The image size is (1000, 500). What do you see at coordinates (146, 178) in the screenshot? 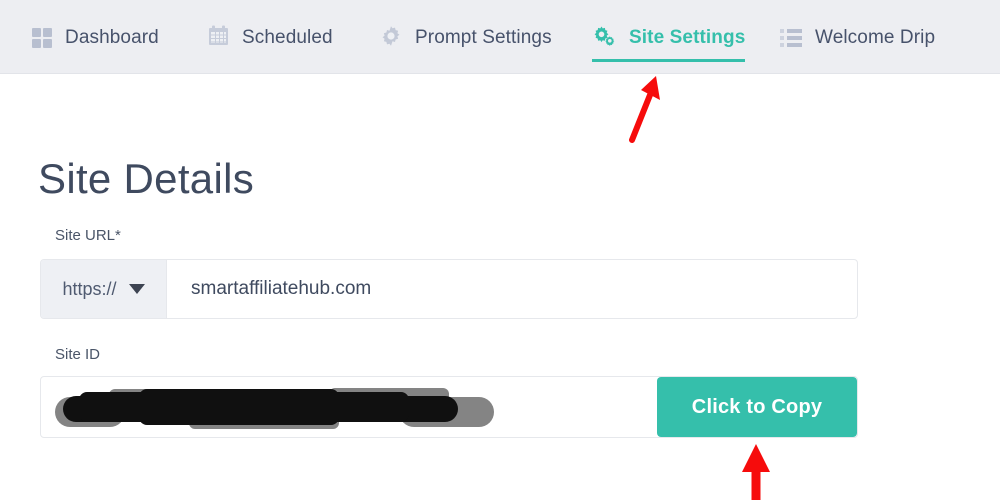
I see `page-title: Site Details` at bounding box center [146, 178].